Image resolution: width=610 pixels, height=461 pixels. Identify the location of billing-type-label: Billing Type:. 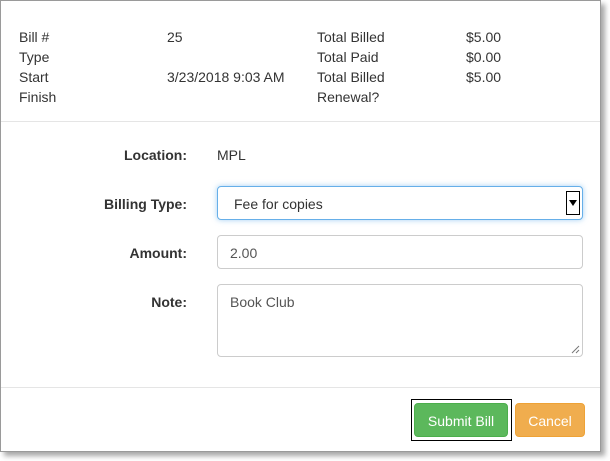
(145, 204).